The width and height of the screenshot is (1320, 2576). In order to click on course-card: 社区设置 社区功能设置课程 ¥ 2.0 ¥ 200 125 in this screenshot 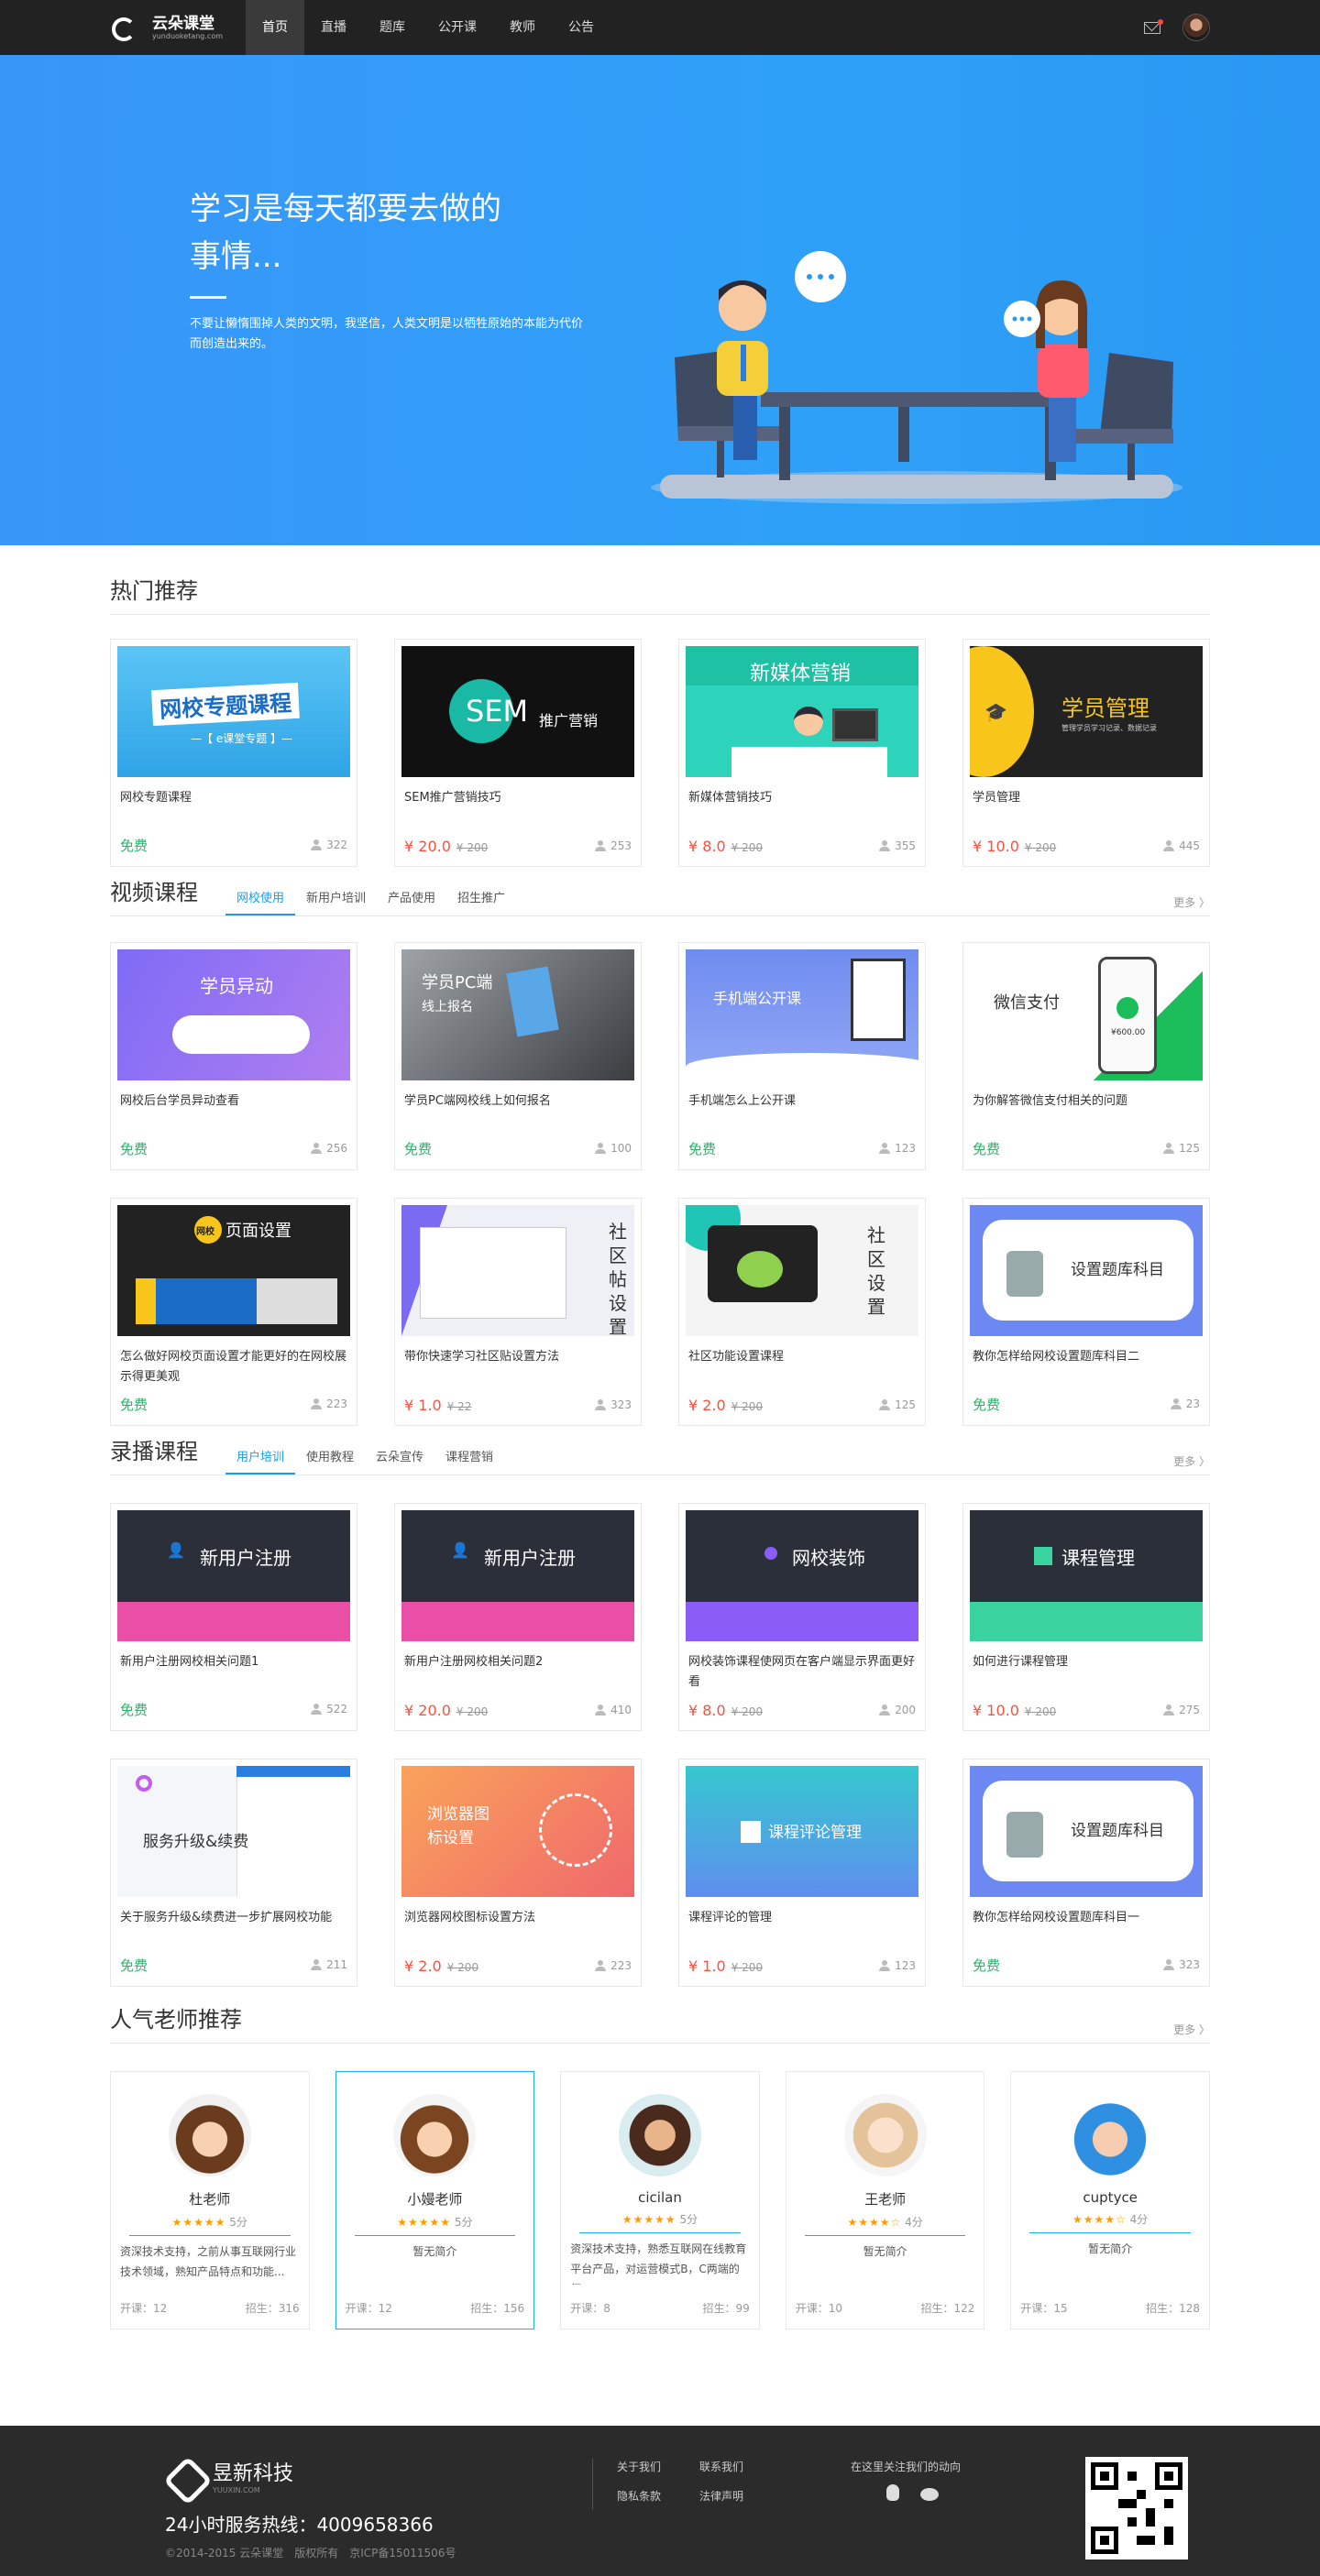, I will do `click(802, 1312)`.